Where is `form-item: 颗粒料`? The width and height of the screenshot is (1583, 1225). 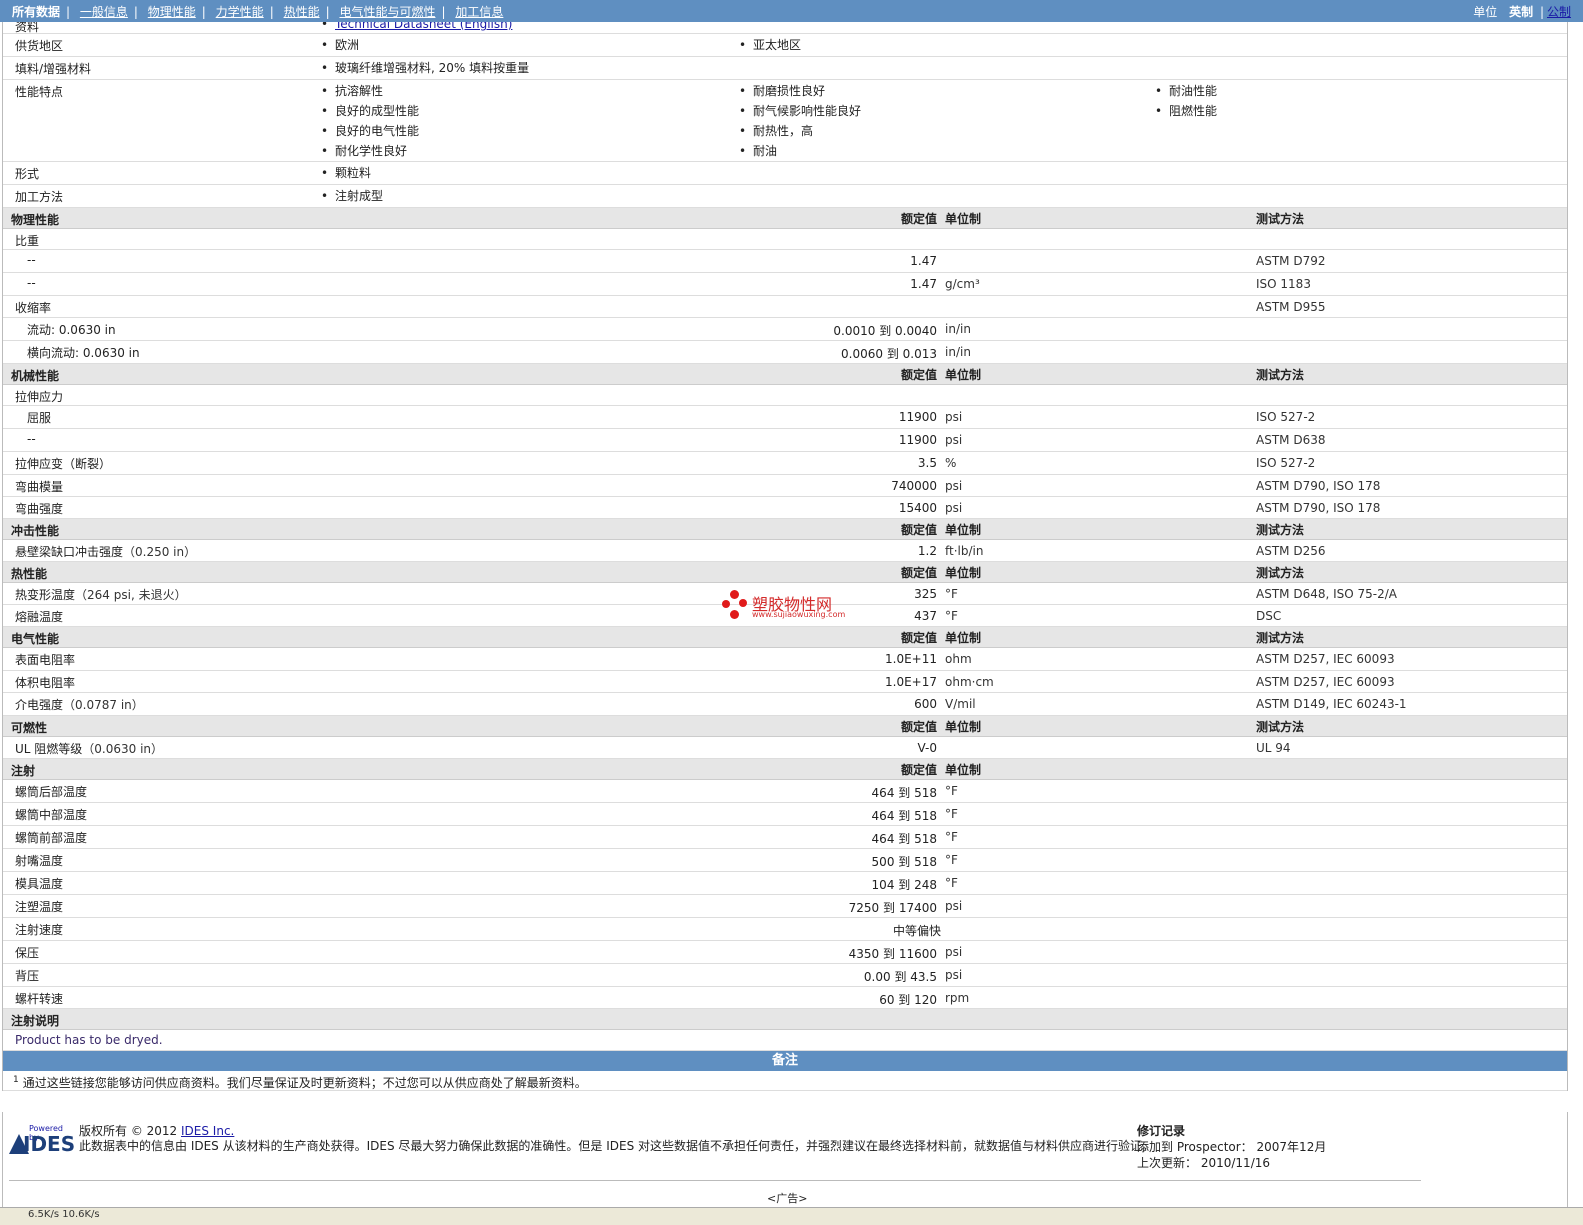
form-item: 颗粒料 is located at coordinates (346, 175).